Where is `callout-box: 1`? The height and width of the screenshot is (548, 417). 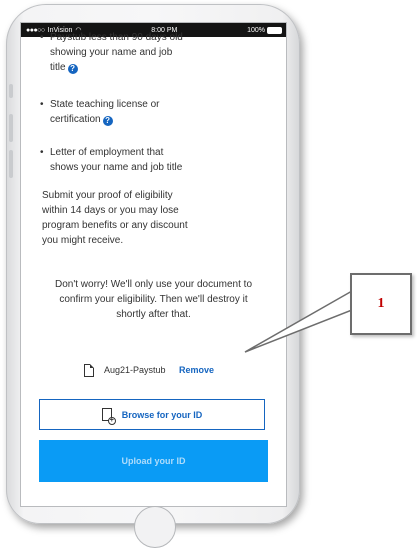 callout-box: 1 is located at coordinates (381, 304).